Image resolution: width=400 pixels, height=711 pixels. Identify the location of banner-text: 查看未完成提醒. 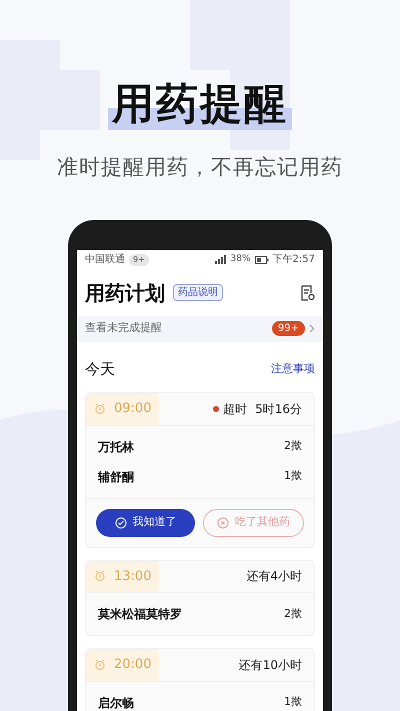
(123, 328).